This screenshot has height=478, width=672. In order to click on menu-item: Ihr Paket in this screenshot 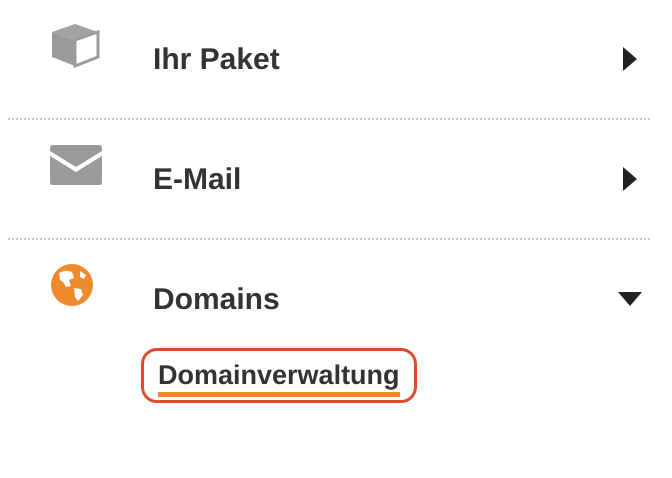, I will do `click(381, 59)`.